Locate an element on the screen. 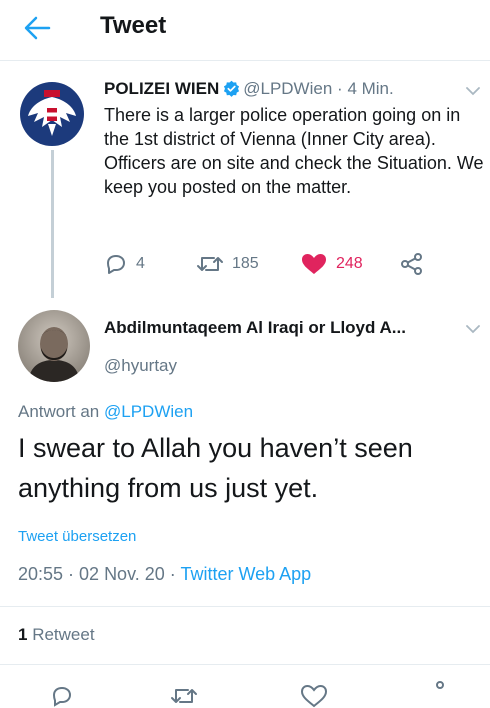 This screenshot has height=708, width=490. retweet-stat-label: Retweet is located at coordinates (63, 634).